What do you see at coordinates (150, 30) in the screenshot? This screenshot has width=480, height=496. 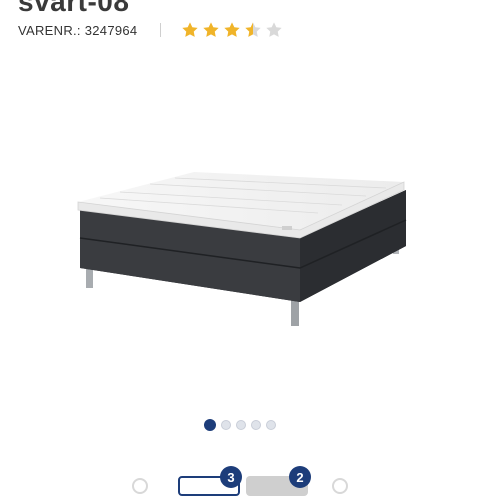 I see `product-meta-row: VARENR.: 3247964` at bounding box center [150, 30].